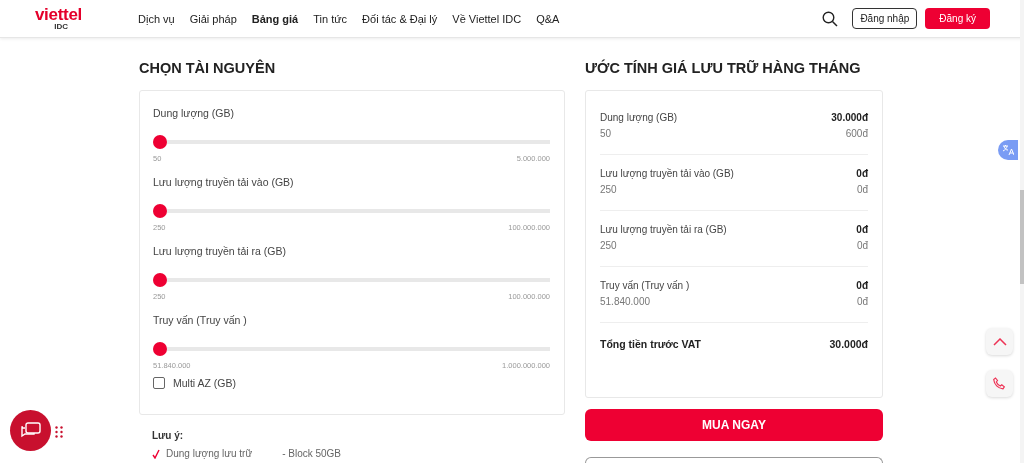  I want to click on nav-link: Đối tác & Đại lý, so click(400, 18).